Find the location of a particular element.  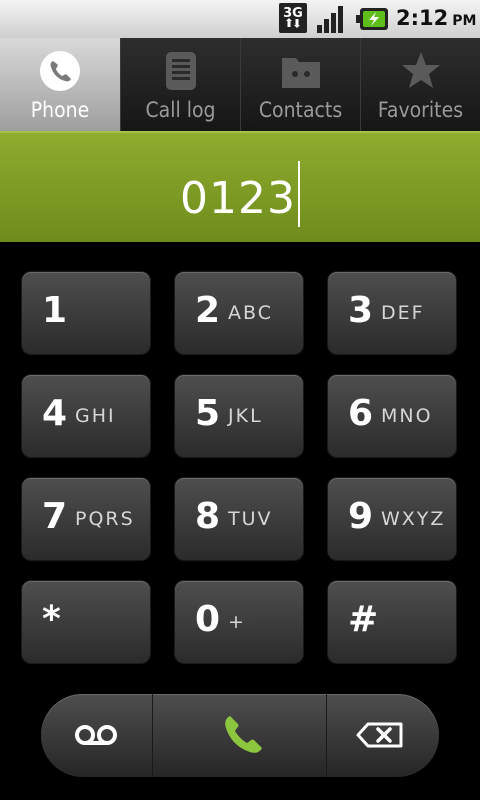

key-digit: 2 is located at coordinates (208, 310).